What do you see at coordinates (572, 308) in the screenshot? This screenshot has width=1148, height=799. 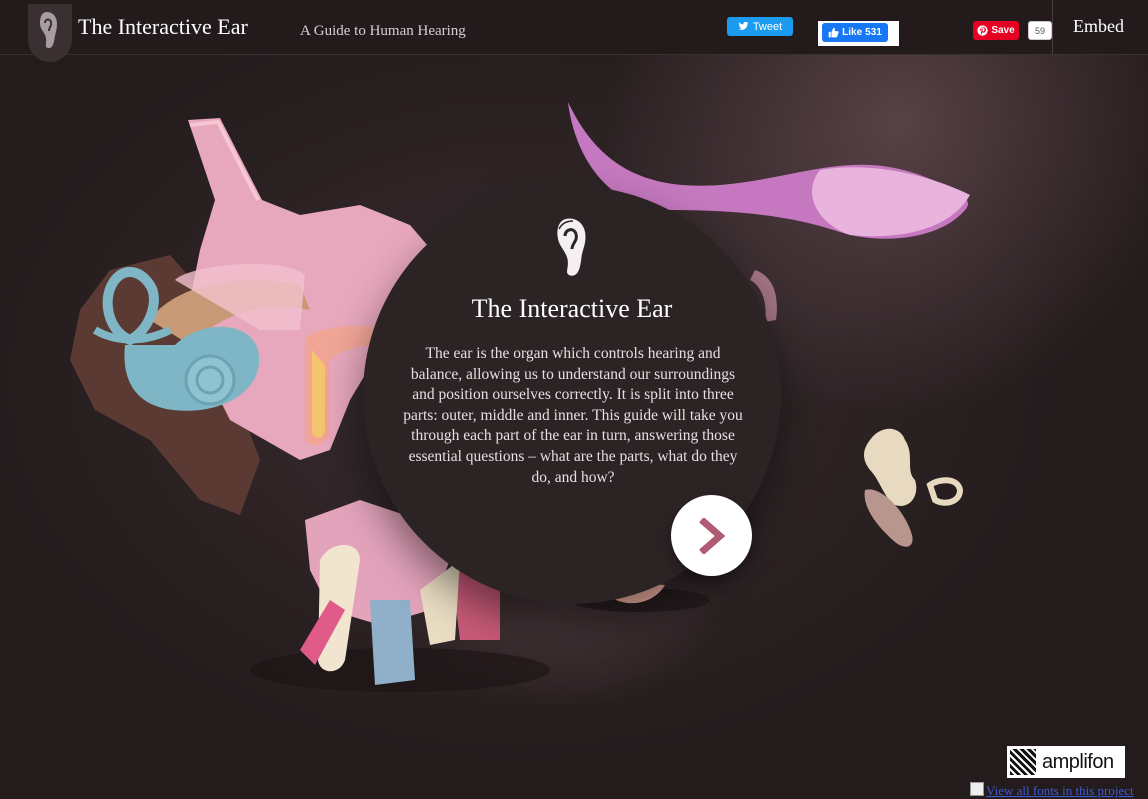 I see `intro-title: The Interactive Ear` at bounding box center [572, 308].